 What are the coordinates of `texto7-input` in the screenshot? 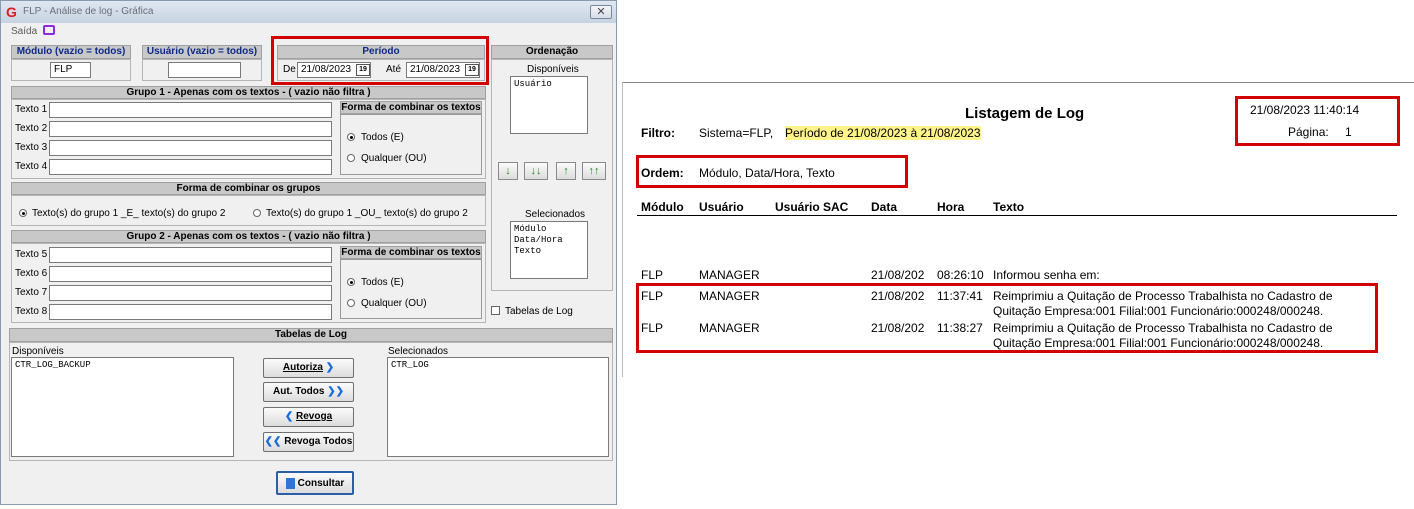 It's located at (190, 293).